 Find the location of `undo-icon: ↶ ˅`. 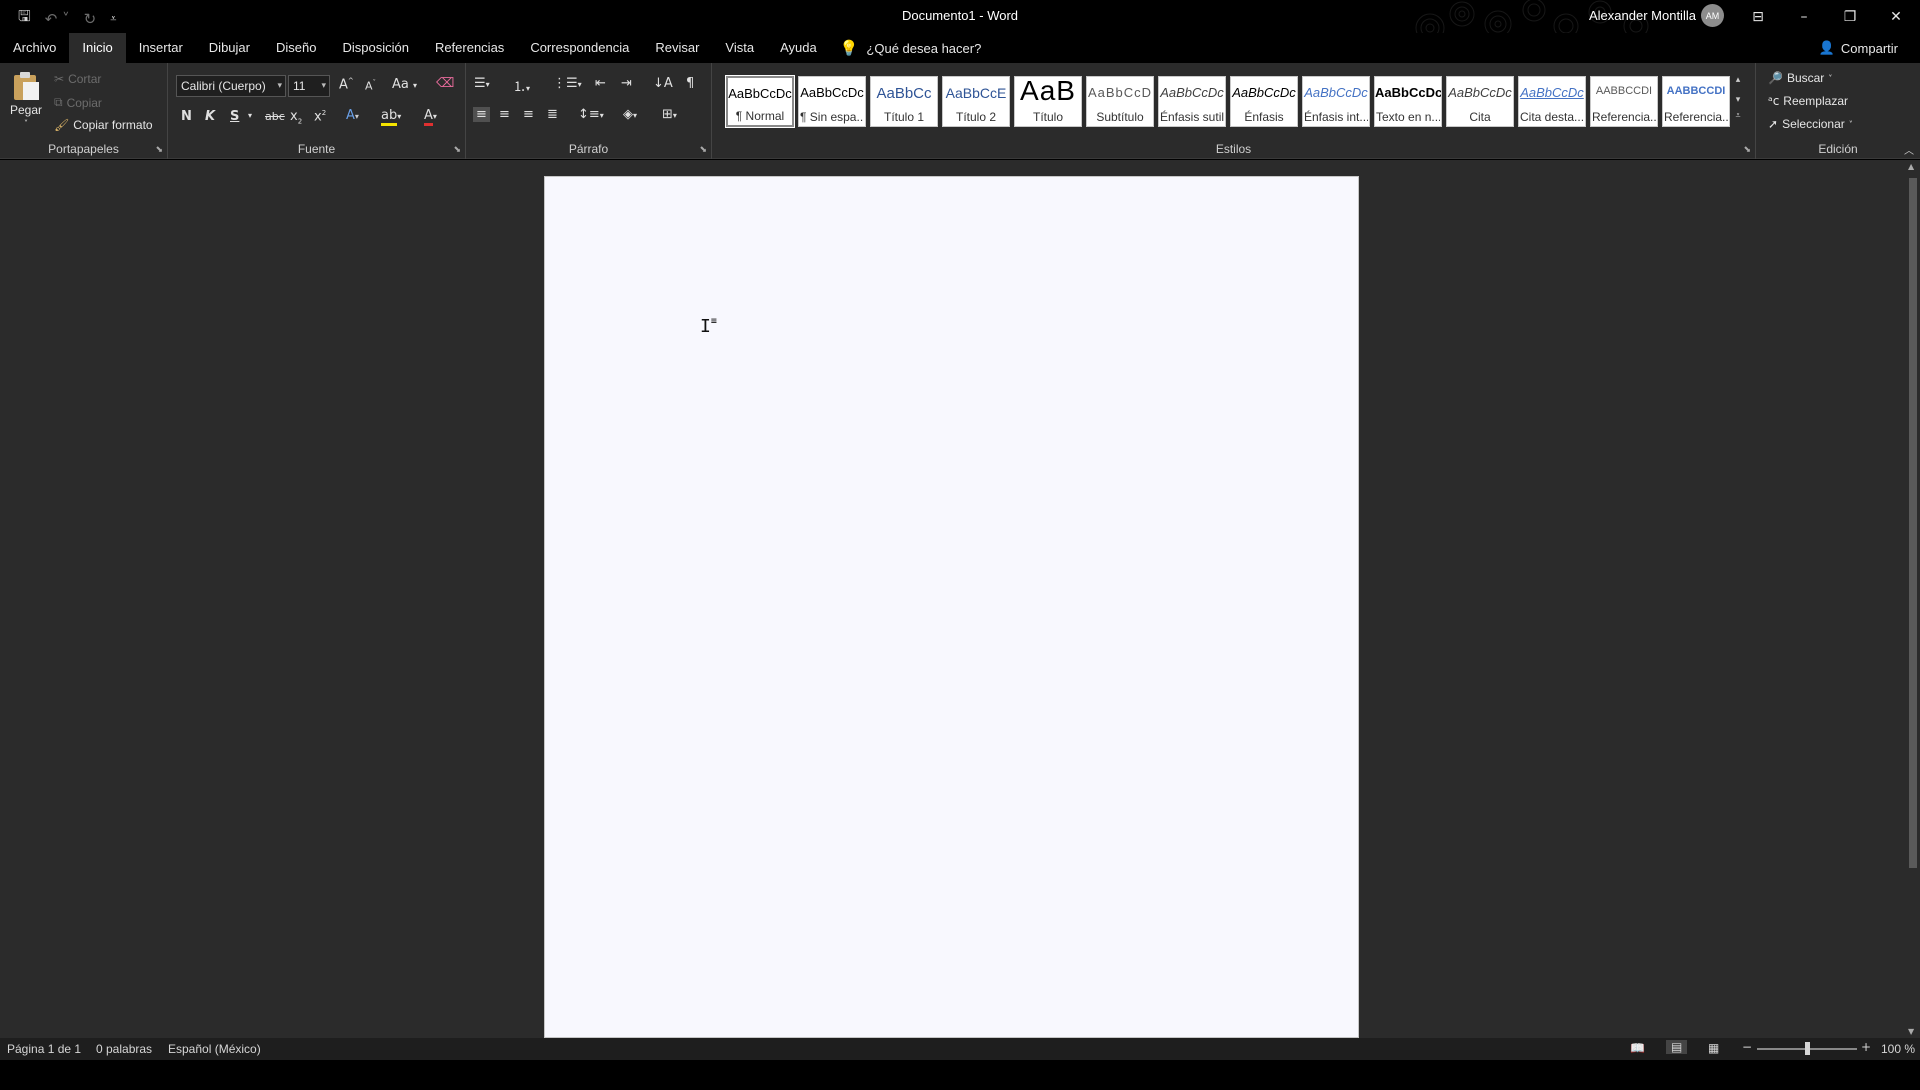

undo-icon: ↶ ˅ is located at coordinates (57, 19).